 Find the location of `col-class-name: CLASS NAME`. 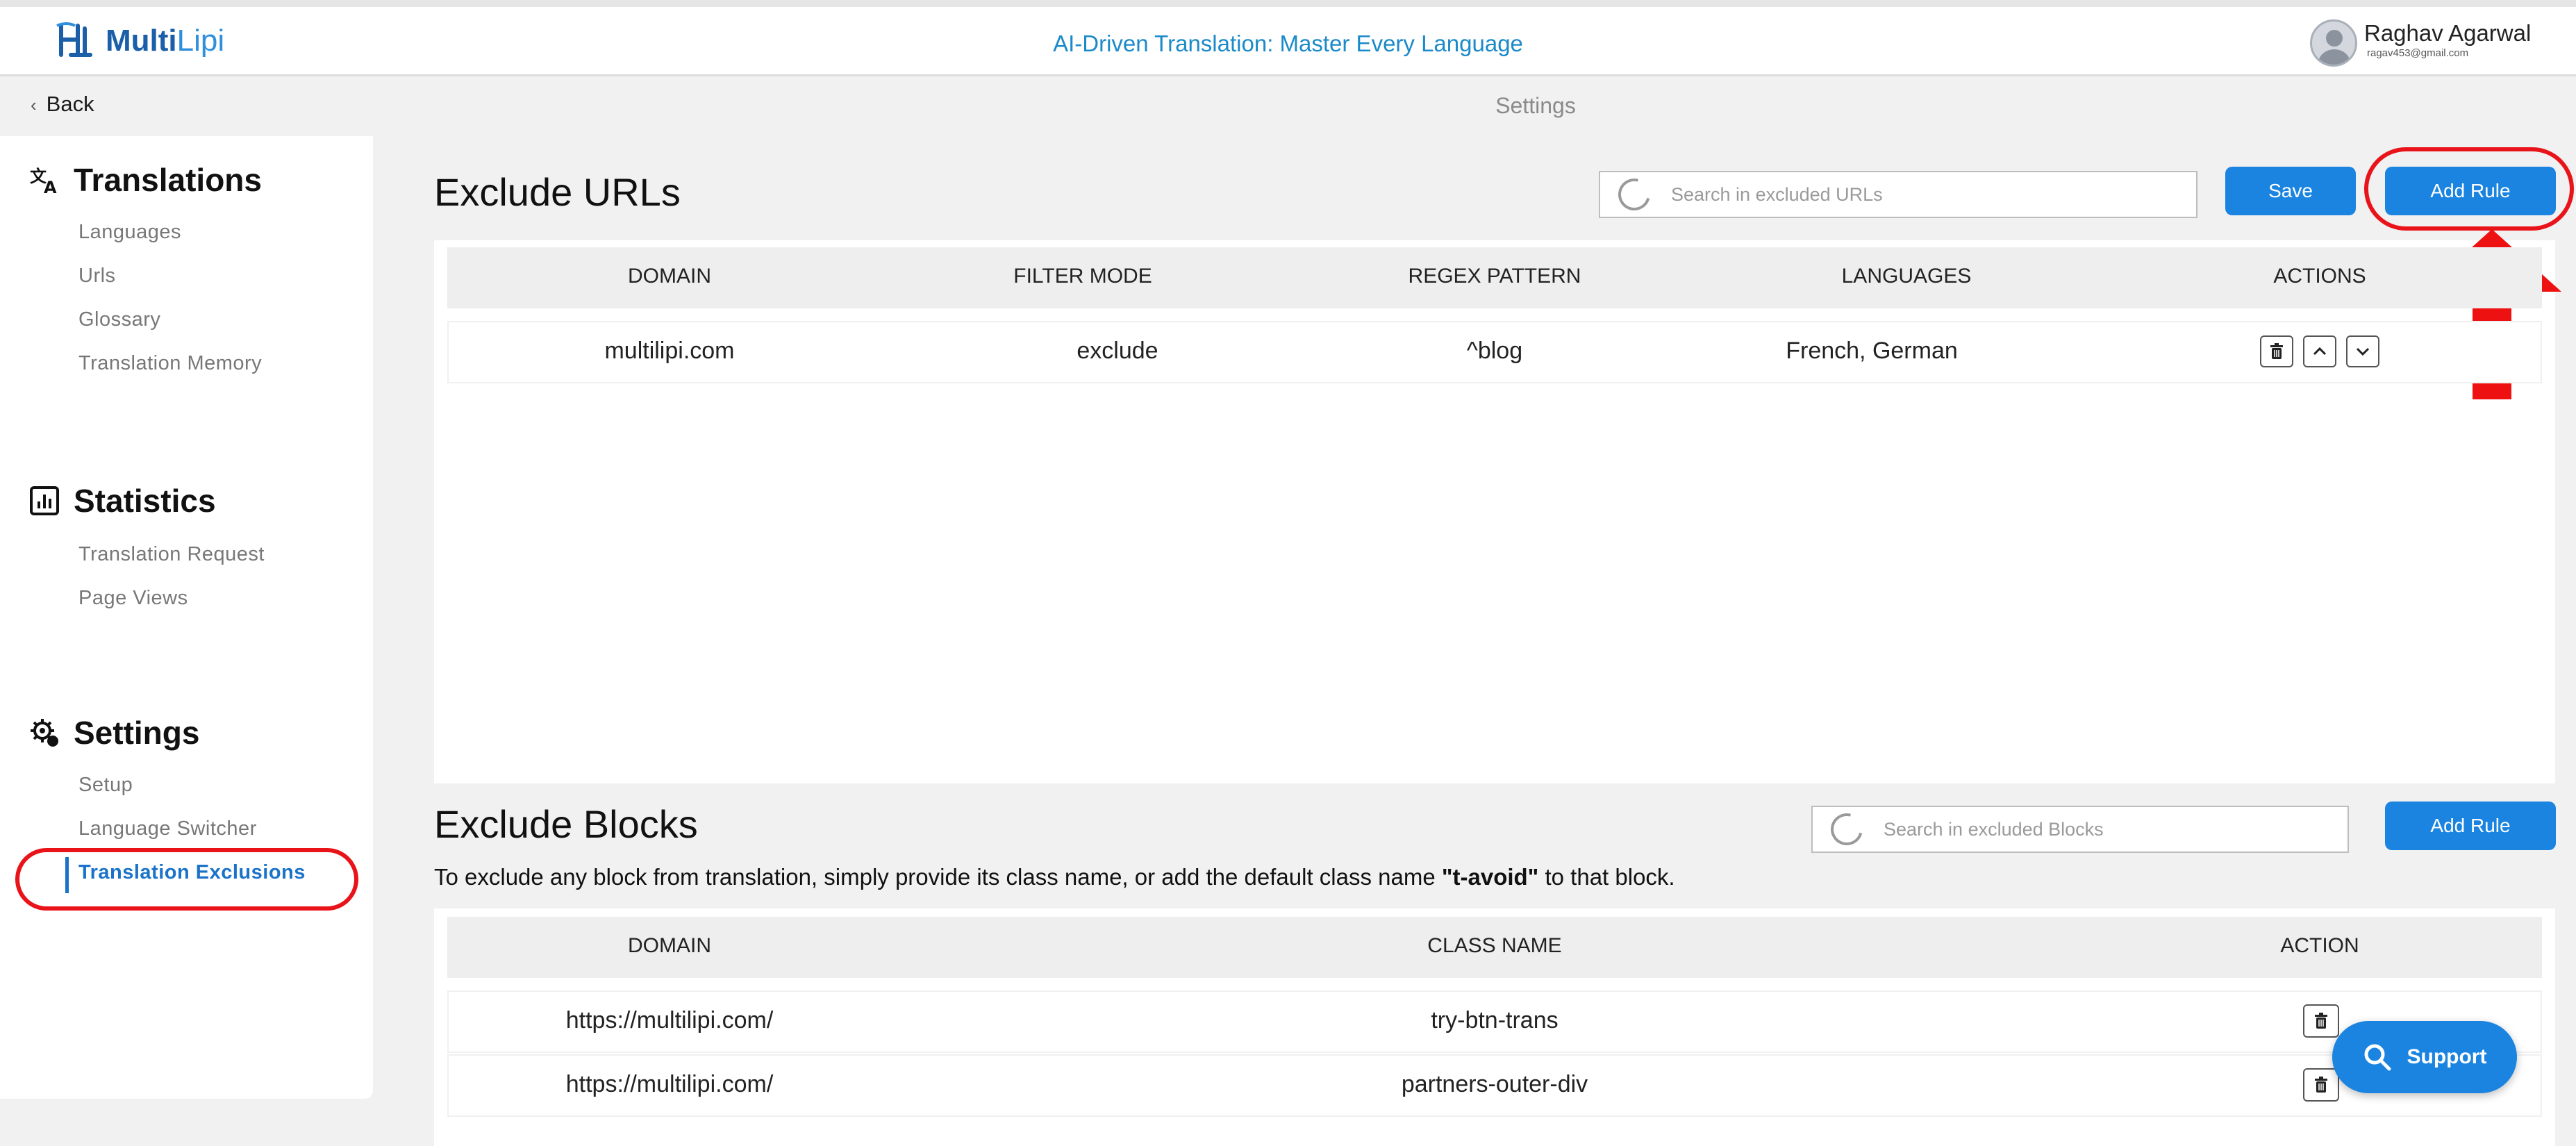

col-class-name: CLASS NAME is located at coordinates (1494, 946).